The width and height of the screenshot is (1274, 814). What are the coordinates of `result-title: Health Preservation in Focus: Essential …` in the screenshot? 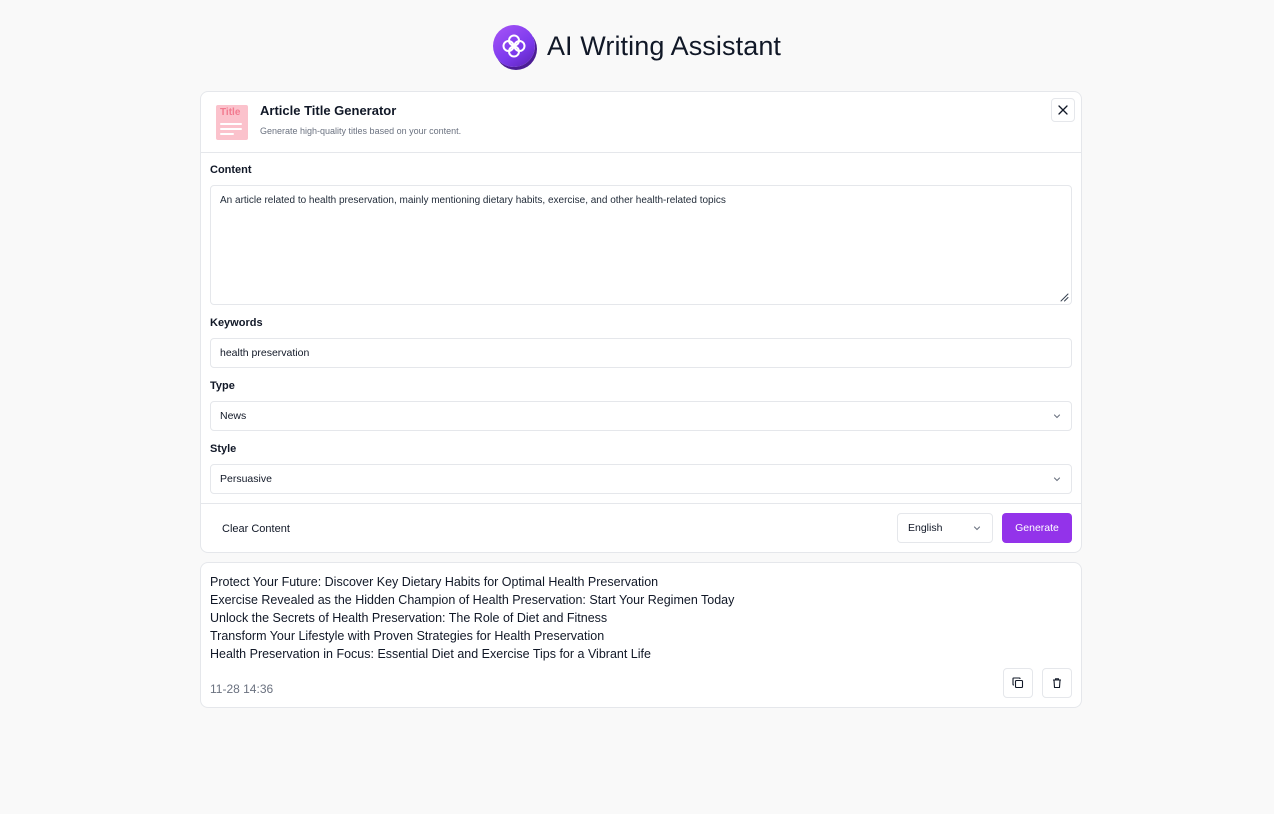 It's located at (430, 654).